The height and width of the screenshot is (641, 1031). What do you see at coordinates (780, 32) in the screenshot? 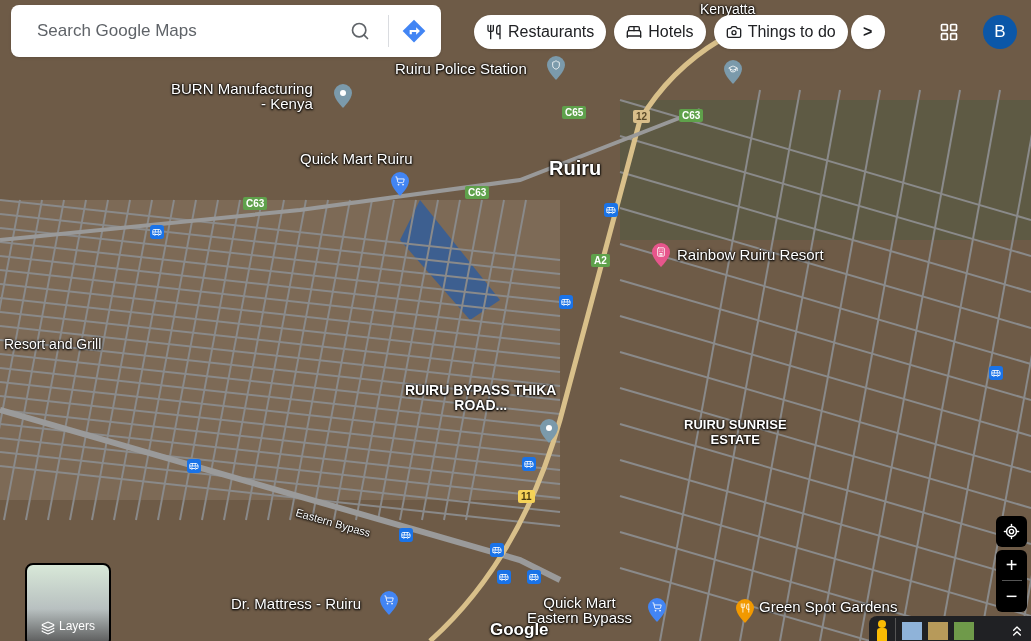
I see `category-chip: Things to do` at bounding box center [780, 32].